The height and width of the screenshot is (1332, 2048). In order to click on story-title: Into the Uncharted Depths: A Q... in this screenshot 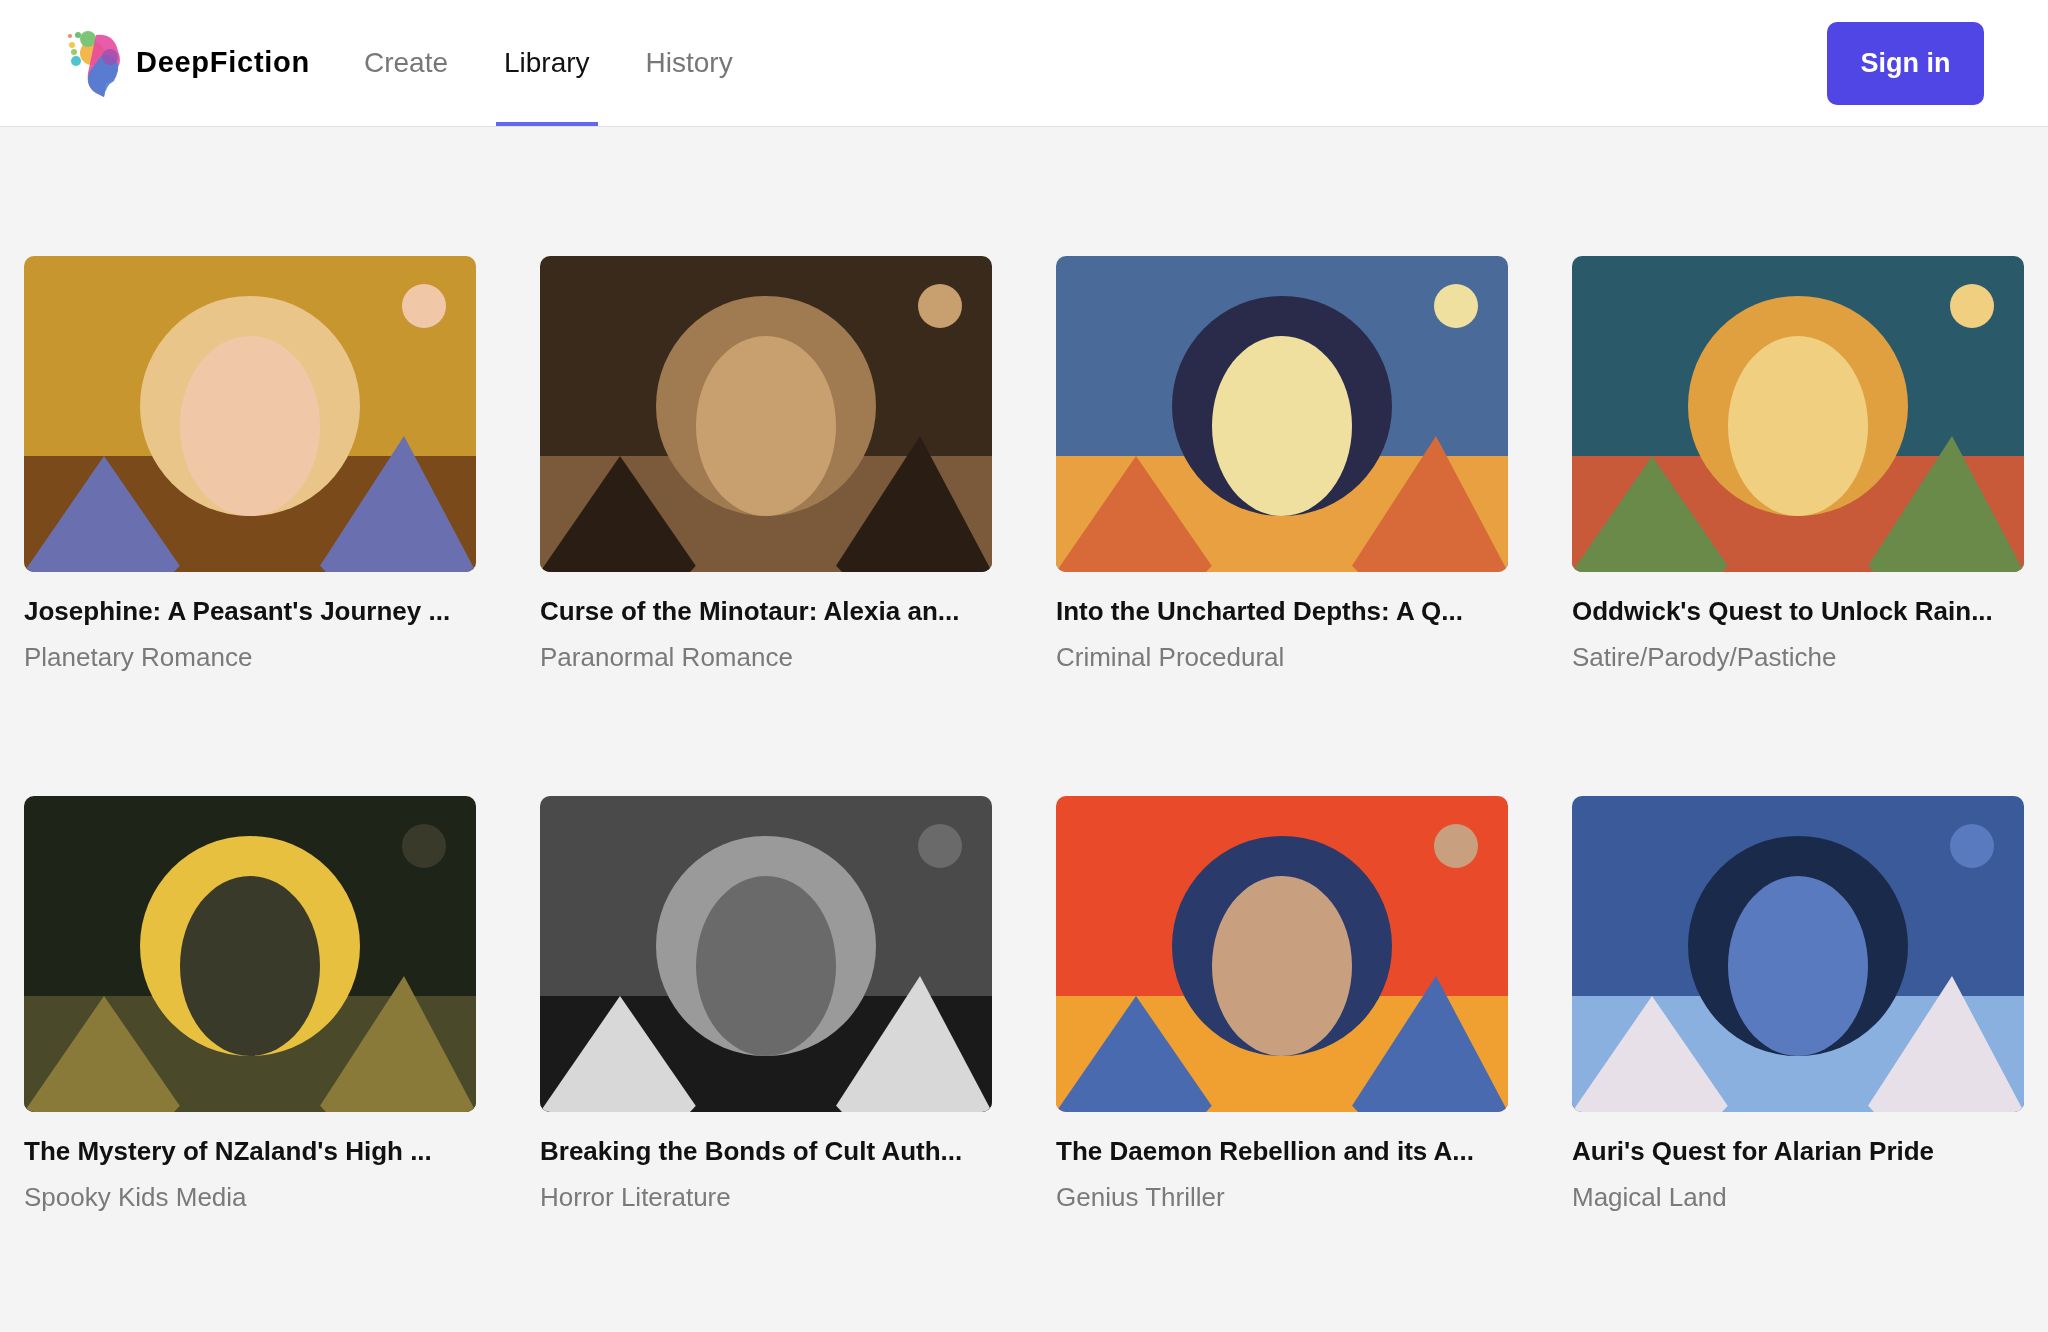, I will do `click(1282, 611)`.